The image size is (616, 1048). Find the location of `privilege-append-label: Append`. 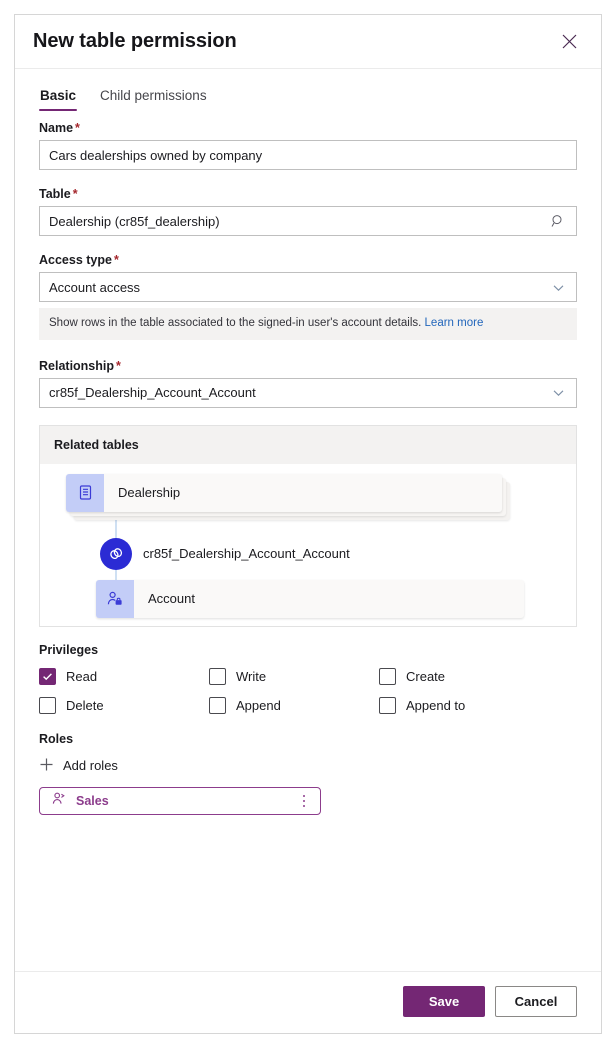

privilege-append-label: Append is located at coordinates (258, 705).